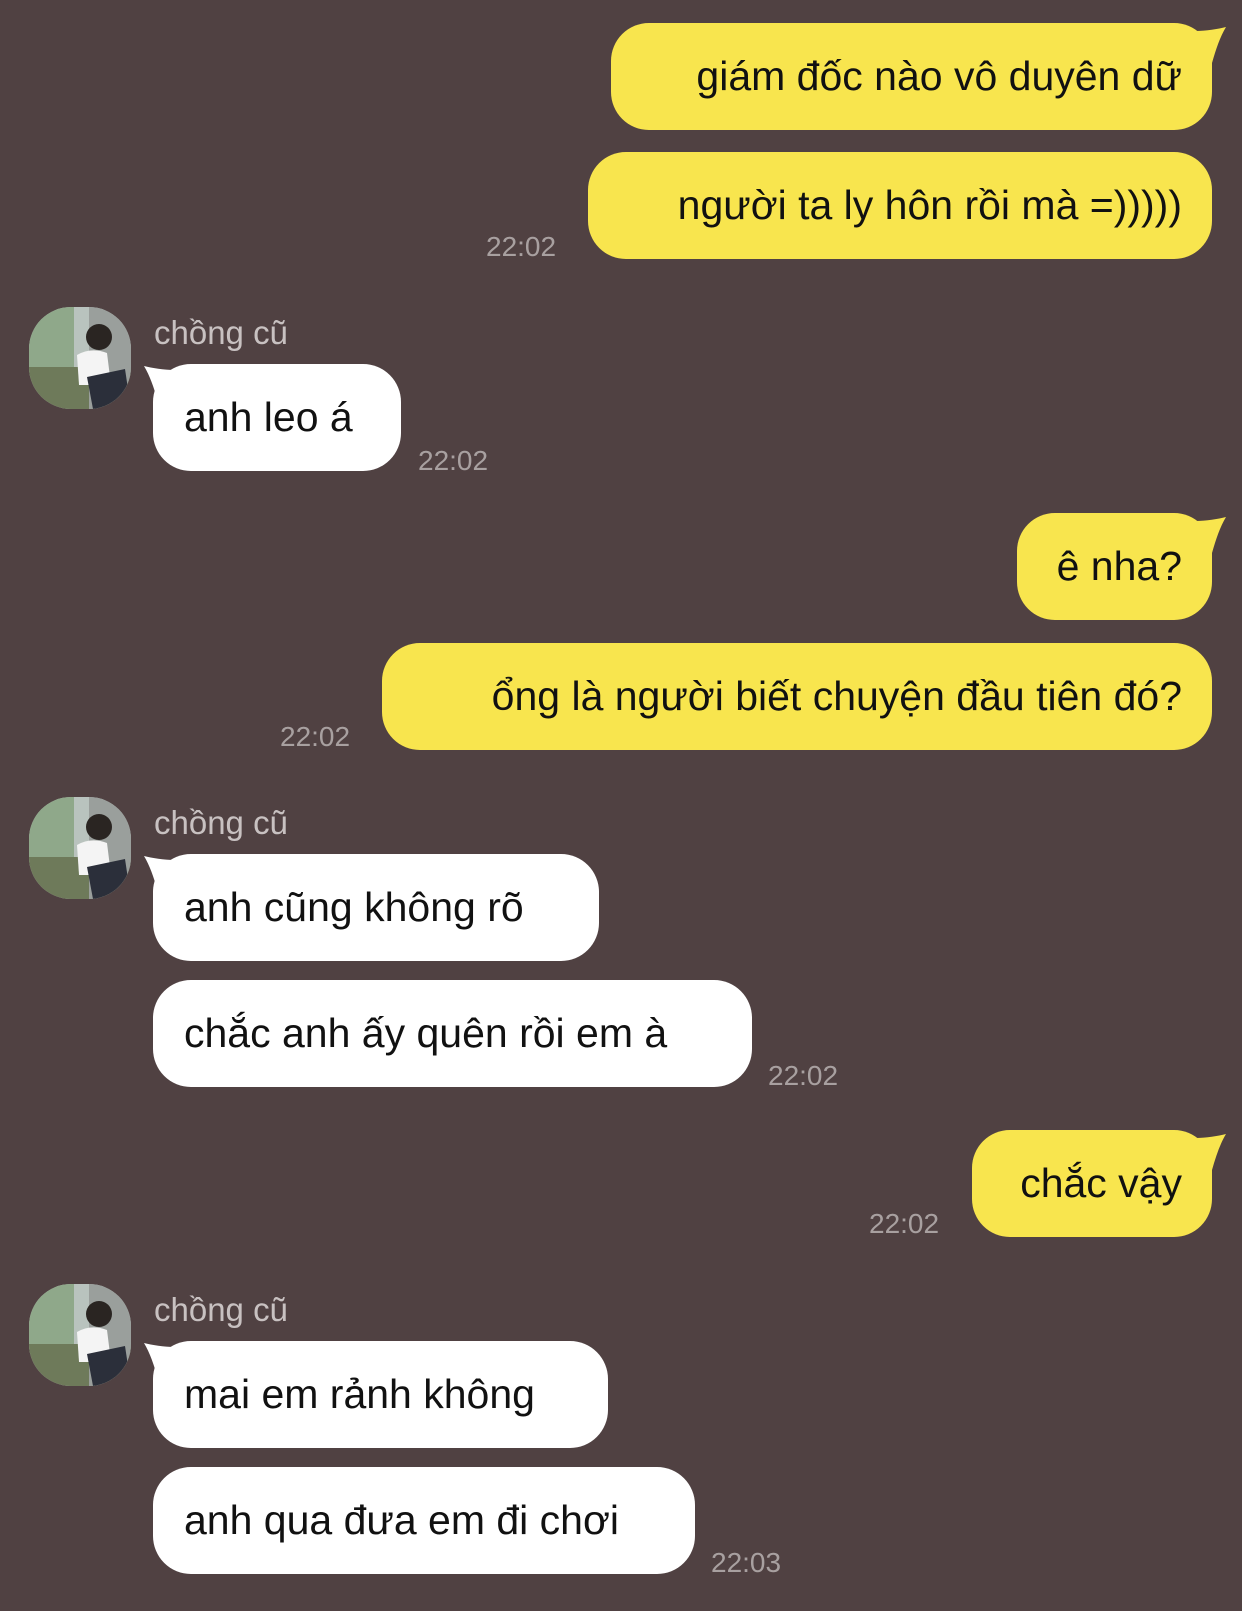 This screenshot has width=1242, height=1611. Describe the element at coordinates (354, 907) in the screenshot. I see `message-text: anh cũng không rõ` at that location.